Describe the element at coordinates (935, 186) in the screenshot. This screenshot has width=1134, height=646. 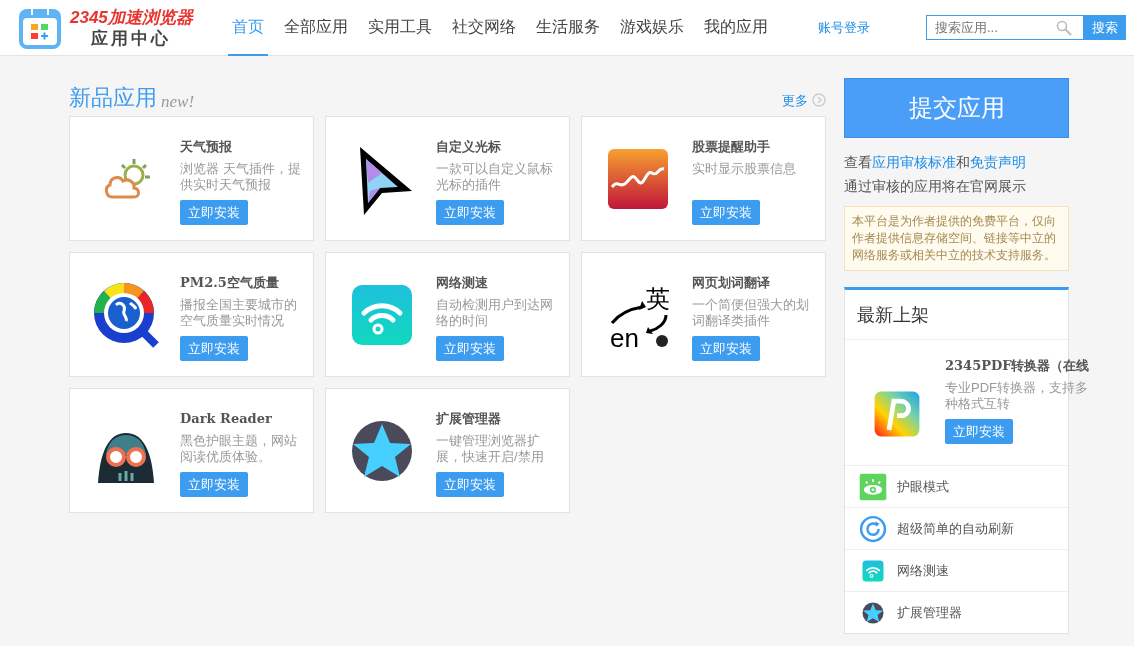
I see `review-note: 通过审核的应用将在官网展示` at that location.